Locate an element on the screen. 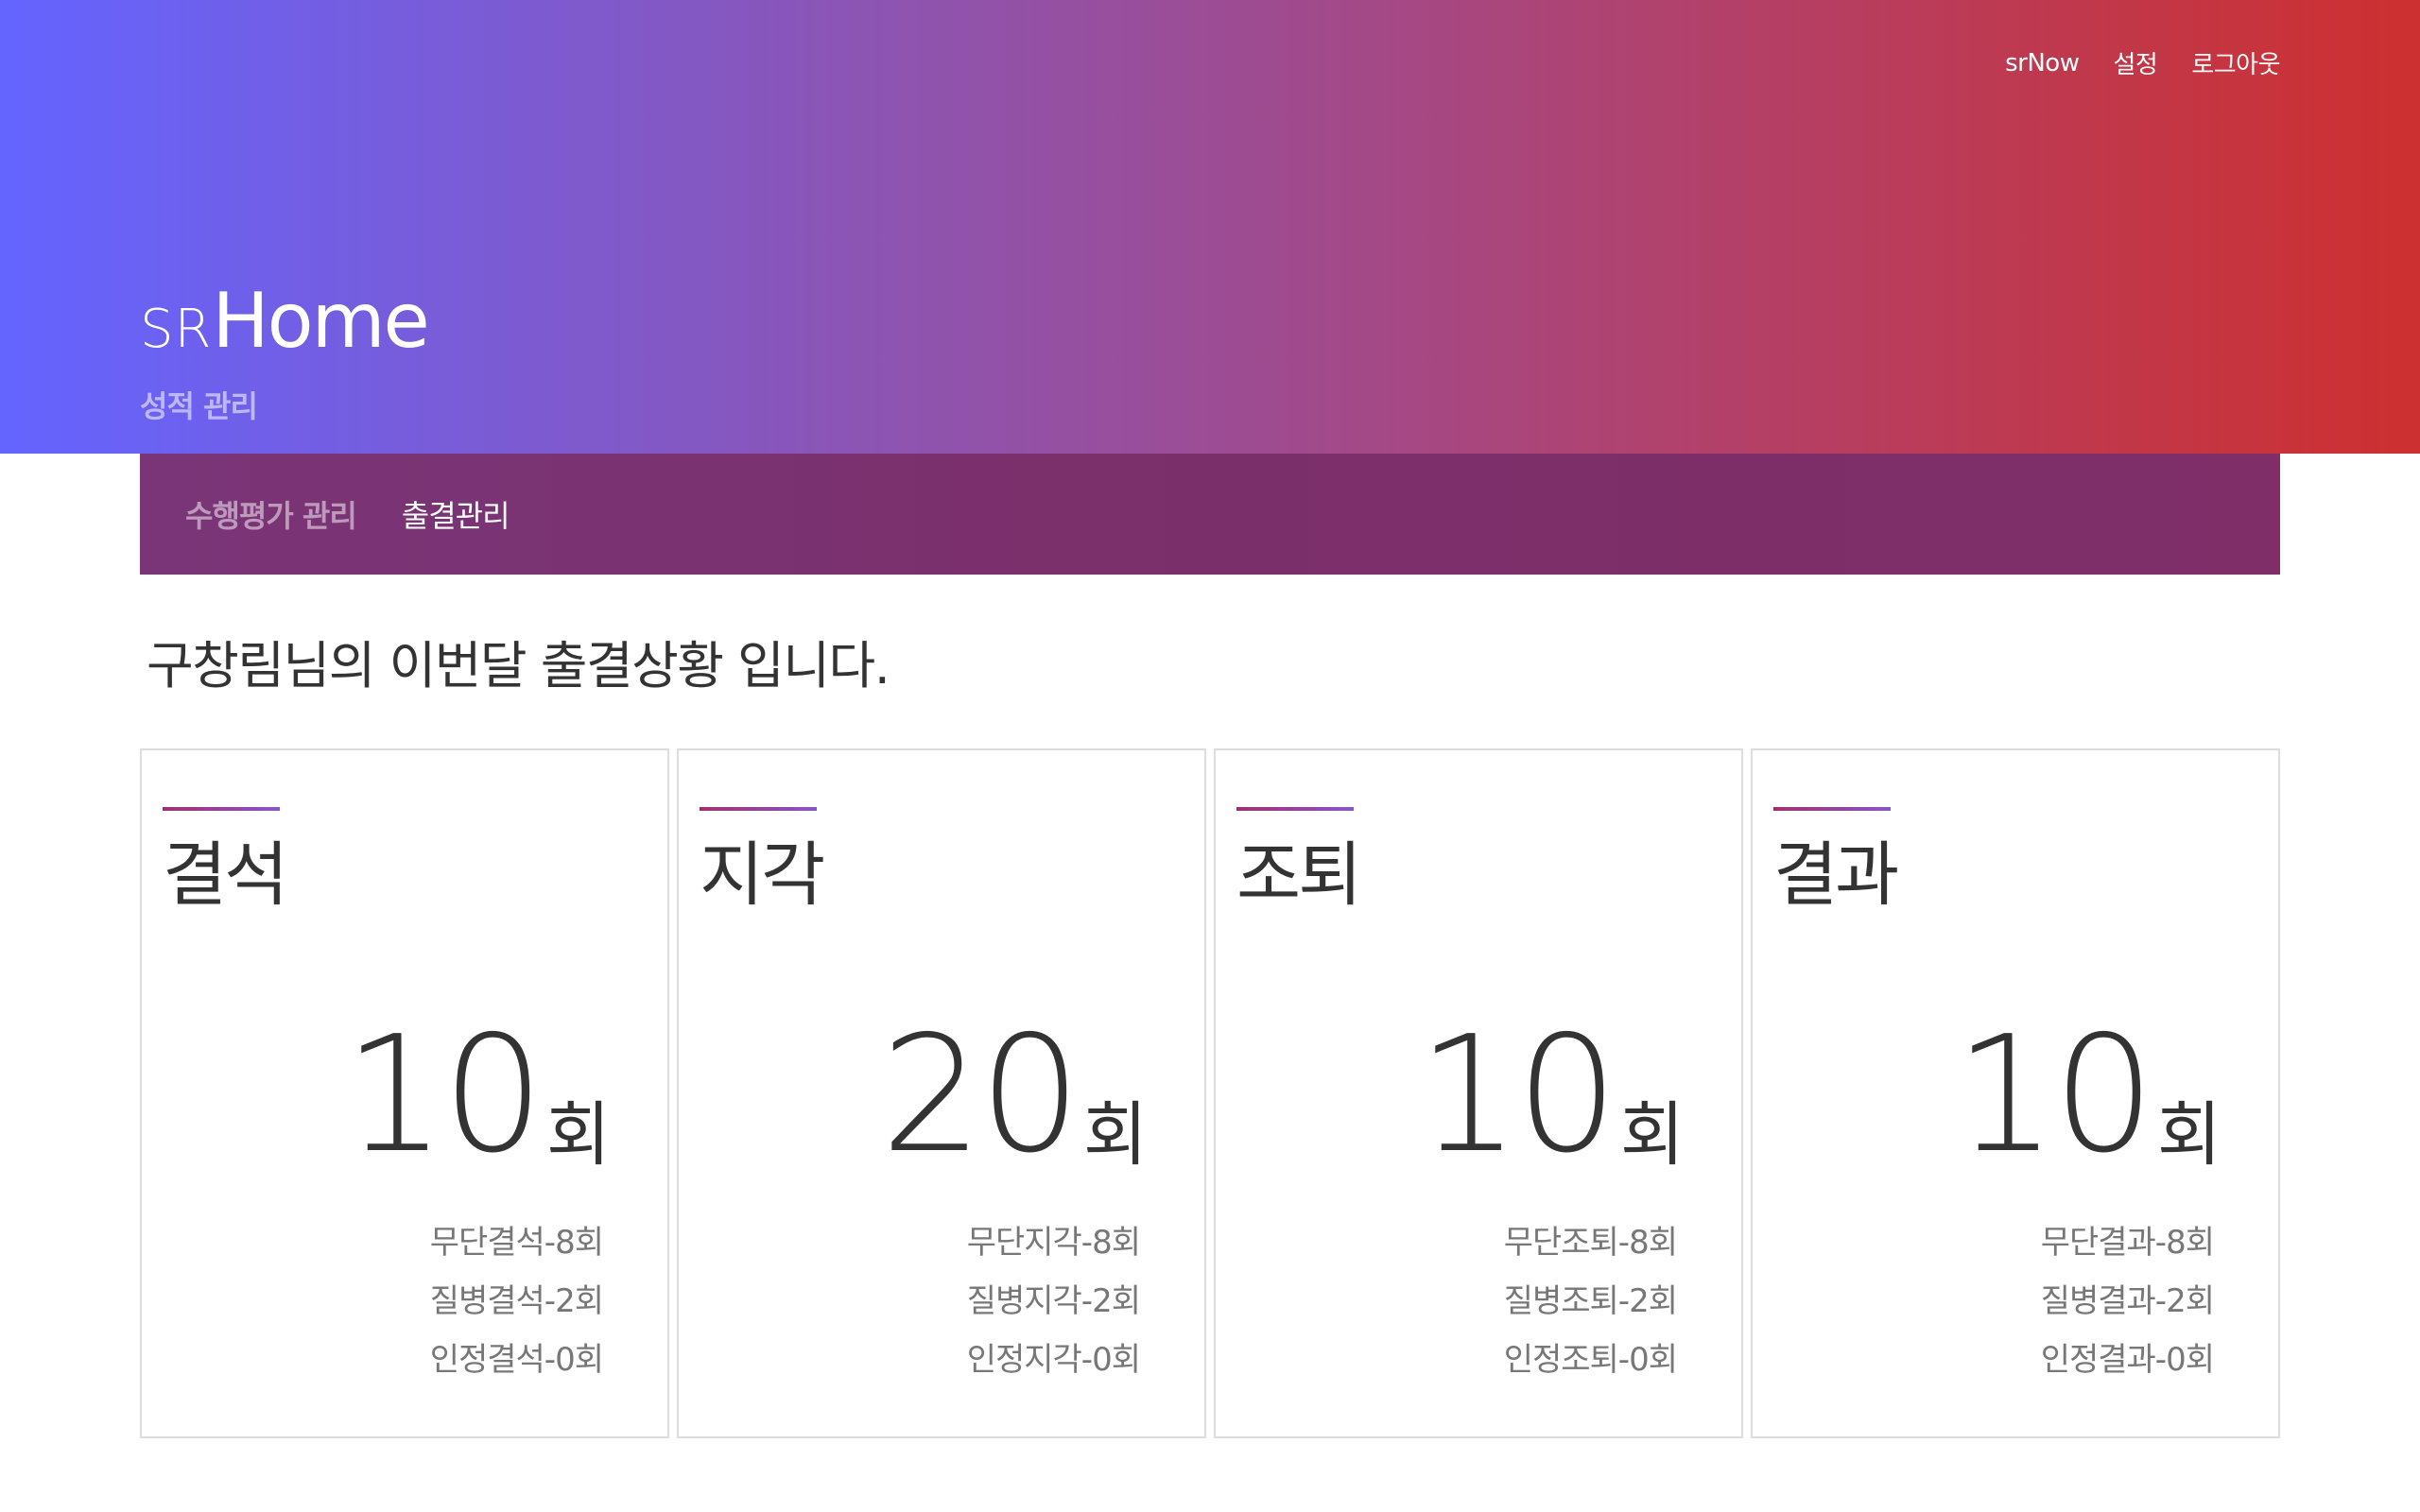  card-count: 20 회 is located at coordinates (1014, 1095).